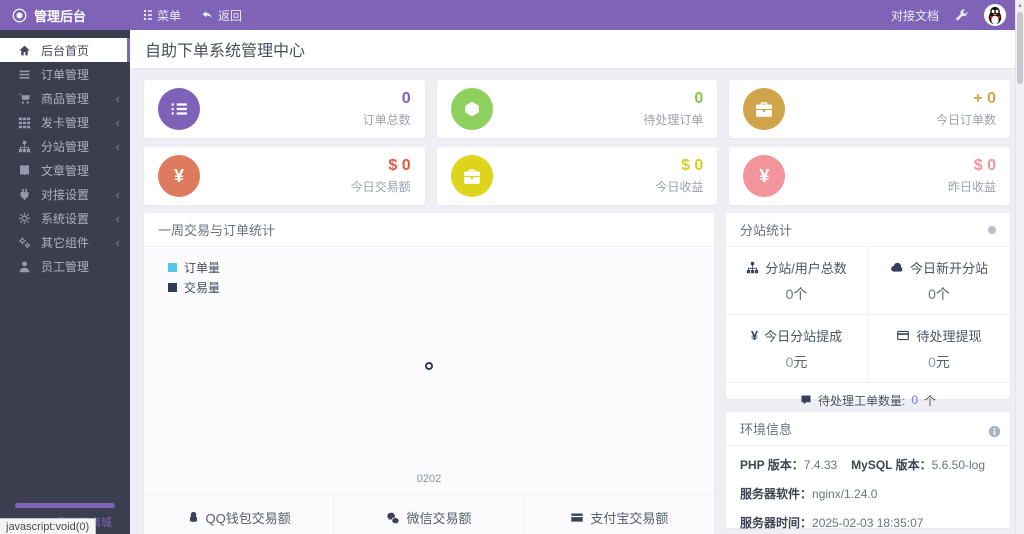 Image resolution: width=1024 pixels, height=534 pixels. Describe the element at coordinates (65, 266) in the screenshot. I see `sidebar-item-staff: 员工管理` at that location.